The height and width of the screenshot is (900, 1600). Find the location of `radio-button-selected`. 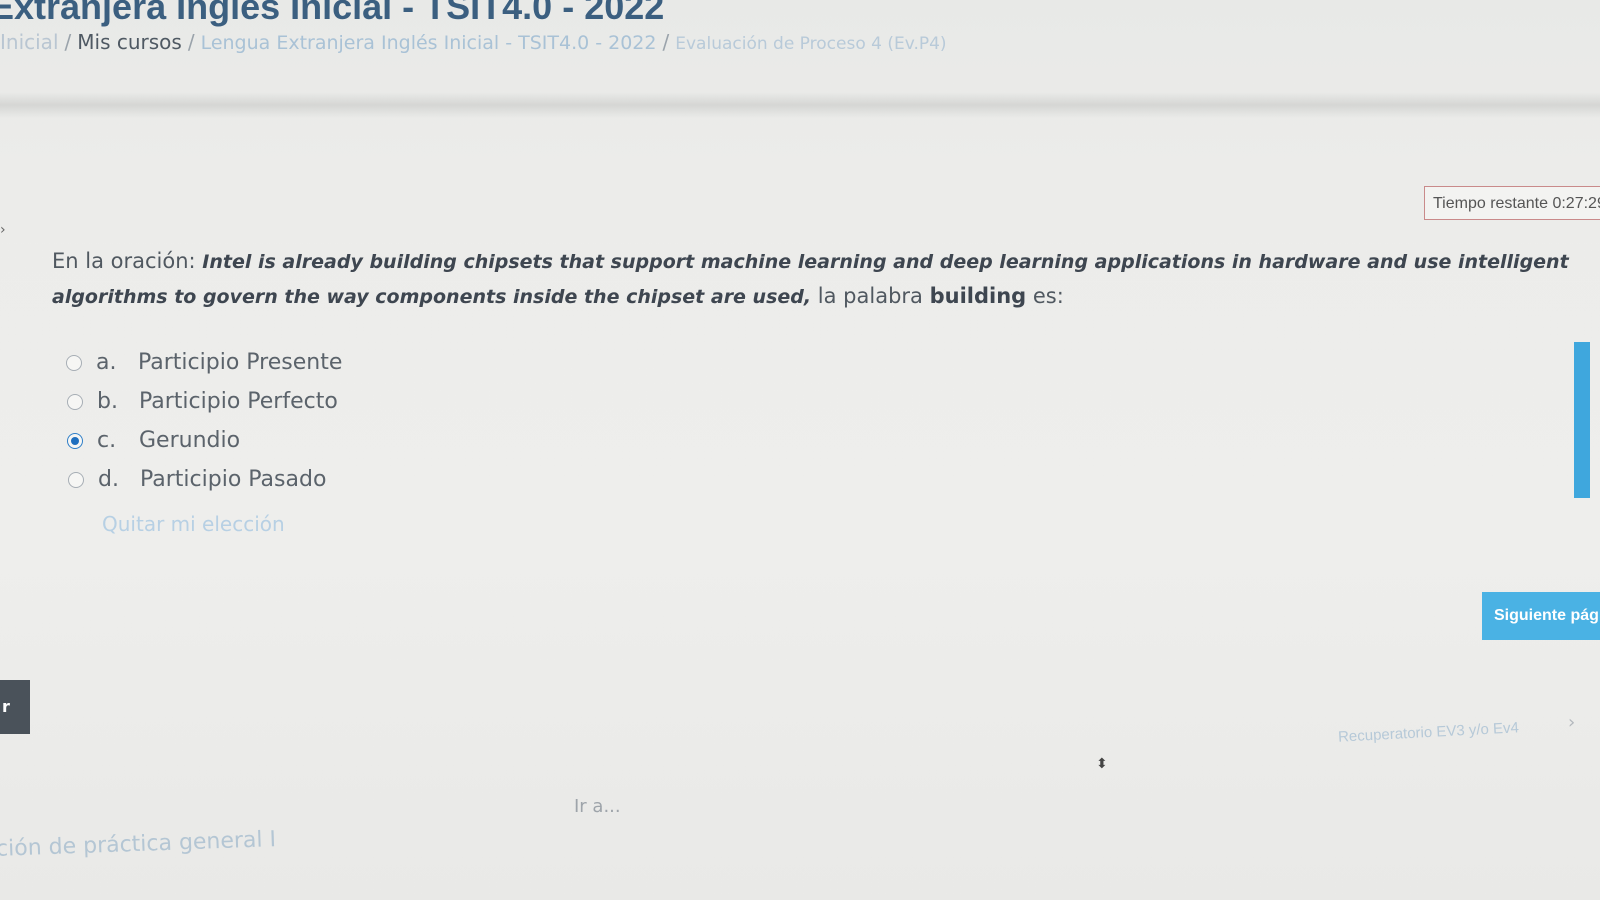

radio-button-selected is located at coordinates (75, 440).